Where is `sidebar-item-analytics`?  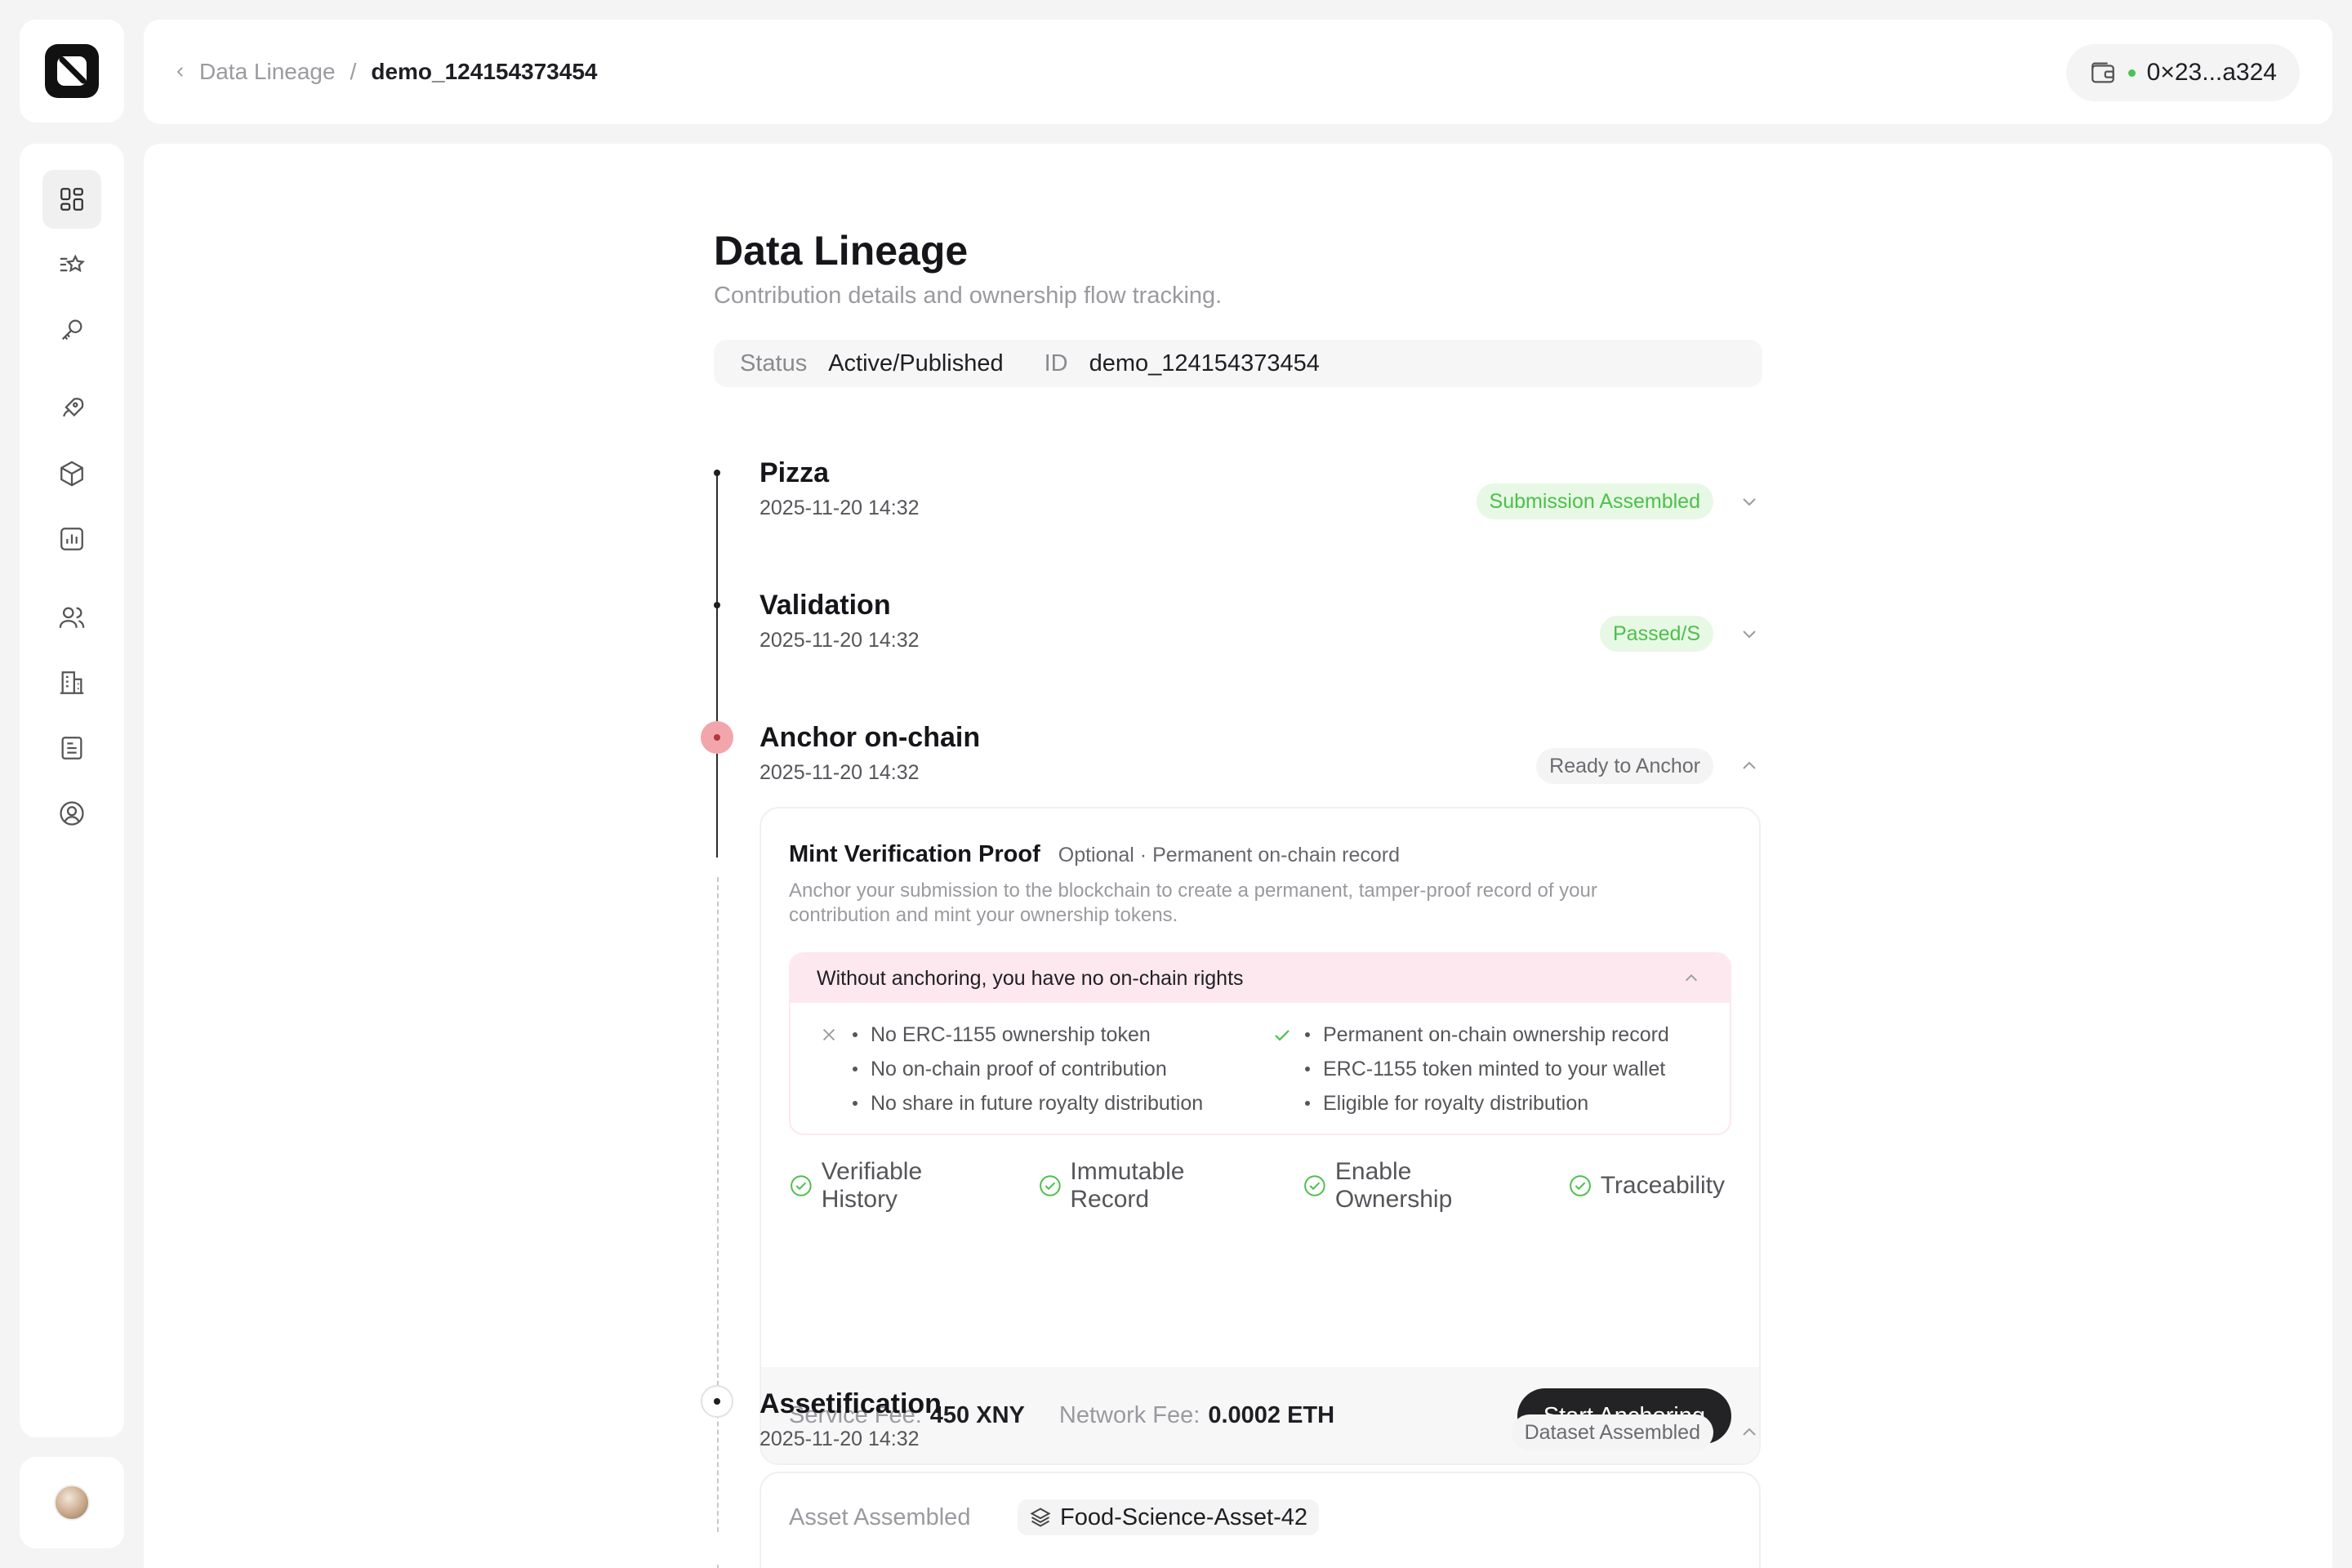
sidebar-item-analytics is located at coordinates (71, 539).